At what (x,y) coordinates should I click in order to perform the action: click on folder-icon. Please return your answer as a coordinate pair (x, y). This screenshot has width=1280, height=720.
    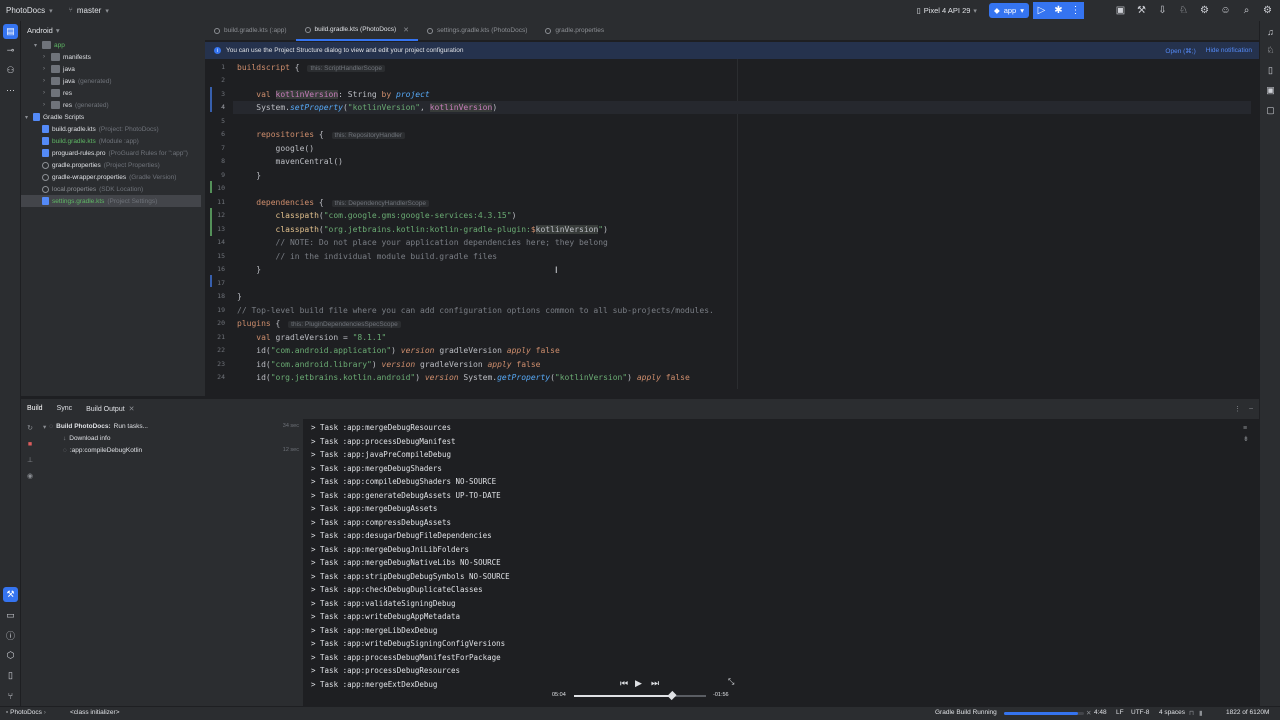
    Looking at the image, I should click on (55, 57).